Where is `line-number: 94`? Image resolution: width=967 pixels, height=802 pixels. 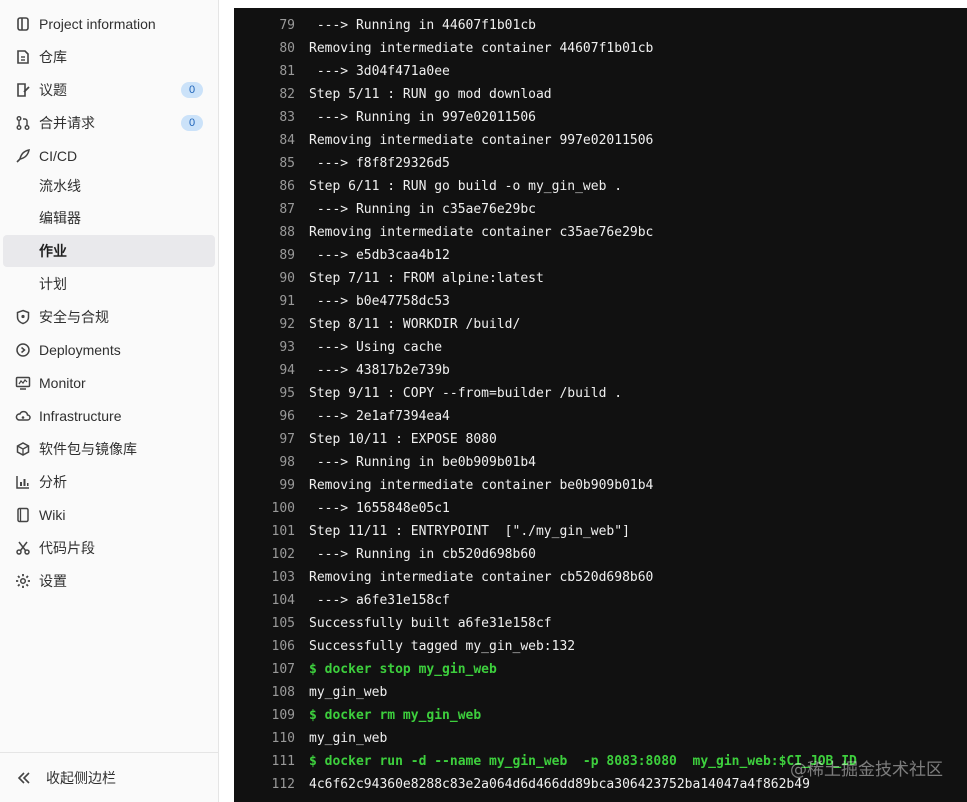
line-number: 94 is located at coordinates (264, 370).